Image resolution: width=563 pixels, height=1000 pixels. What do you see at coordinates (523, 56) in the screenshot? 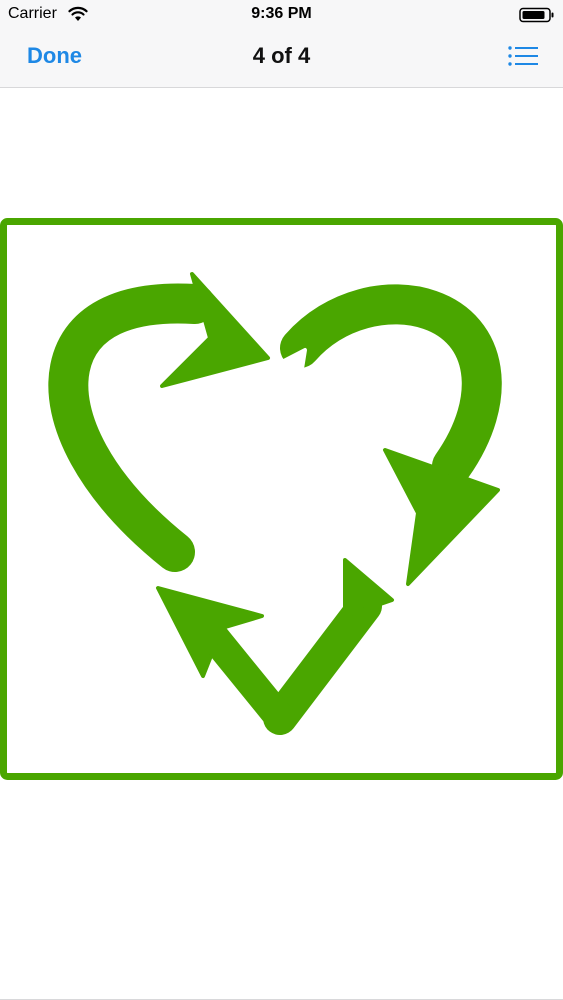
I see `list-icon` at bounding box center [523, 56].